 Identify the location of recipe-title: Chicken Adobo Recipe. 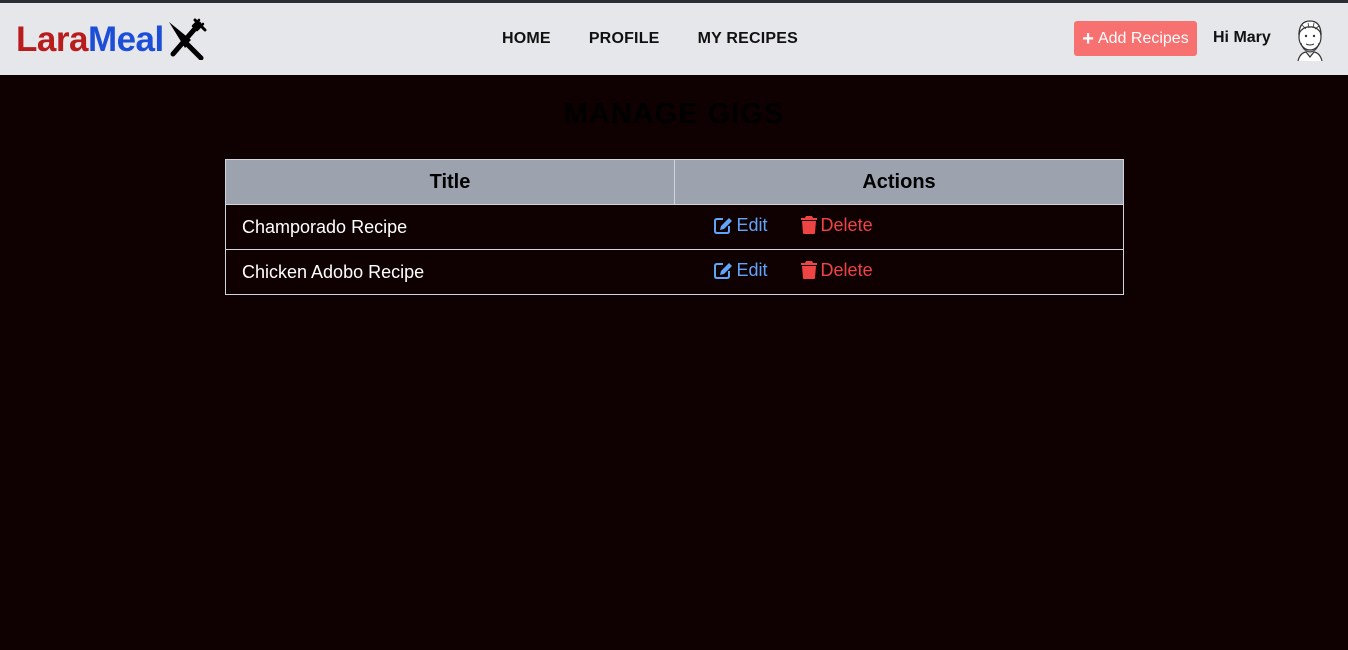
(450, 272).